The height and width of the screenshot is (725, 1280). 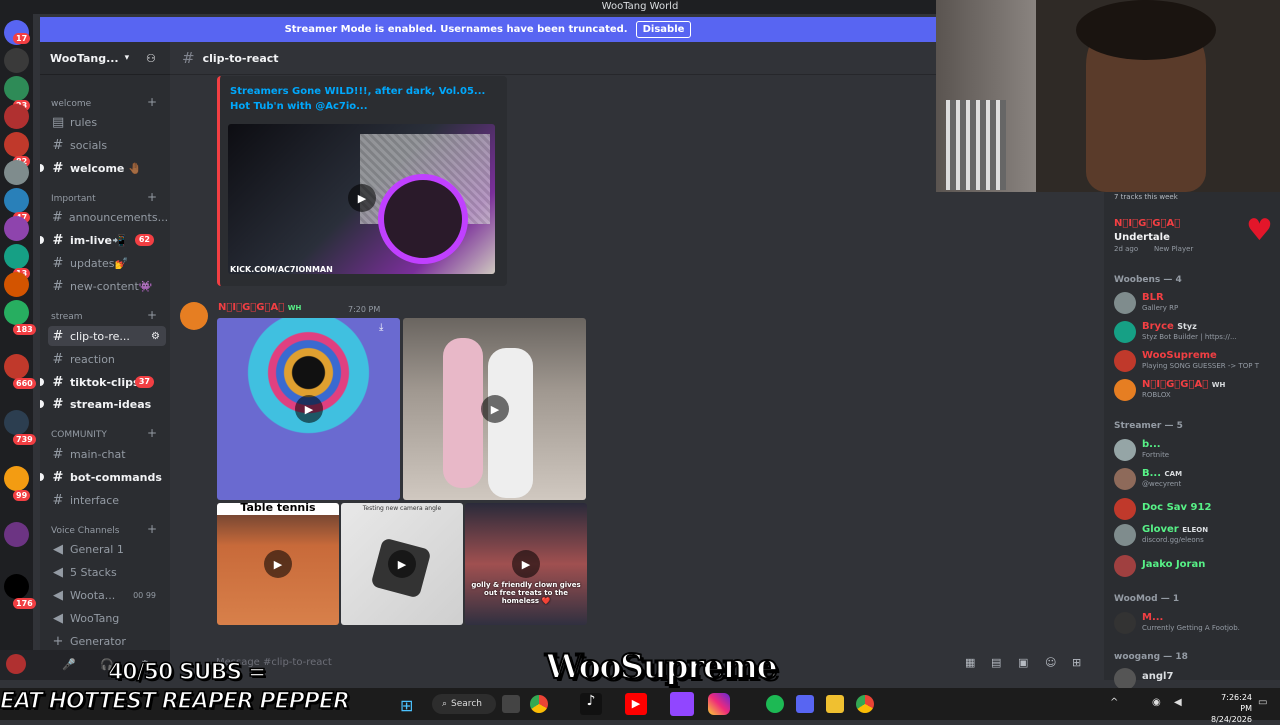 What do you see at coordinates (719, 704) in the screenshot?
I see `instagram-icon` at bounding box center [719, 704].